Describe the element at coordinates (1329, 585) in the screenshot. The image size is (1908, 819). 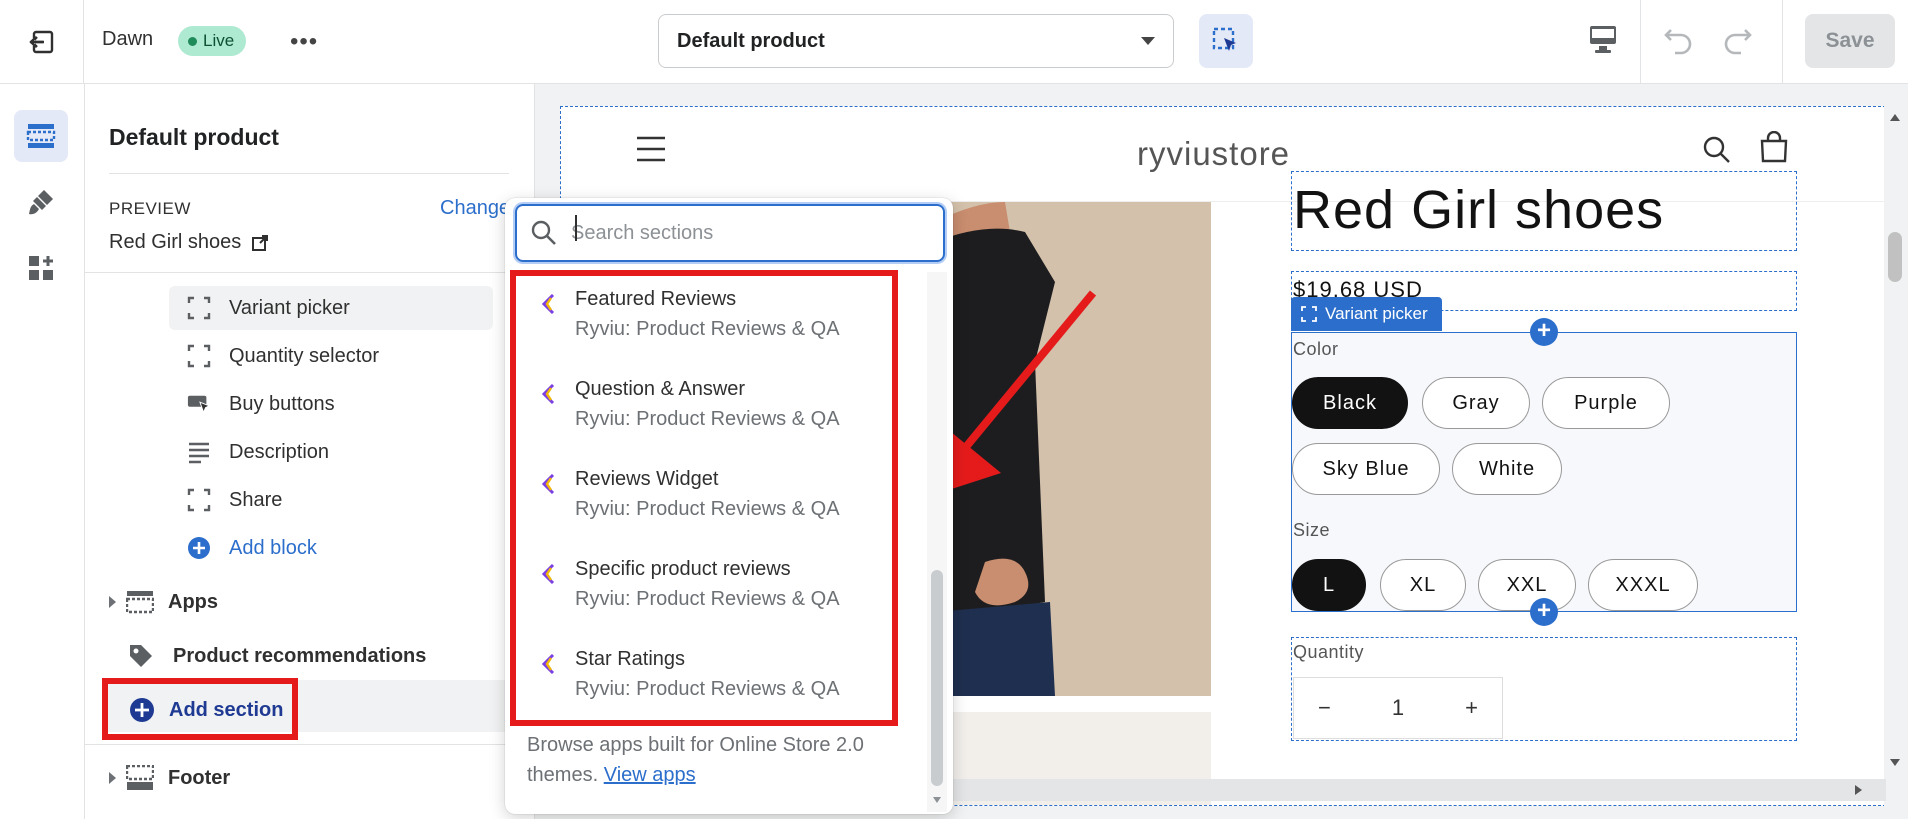
I see `size-option-l: L` at that location.